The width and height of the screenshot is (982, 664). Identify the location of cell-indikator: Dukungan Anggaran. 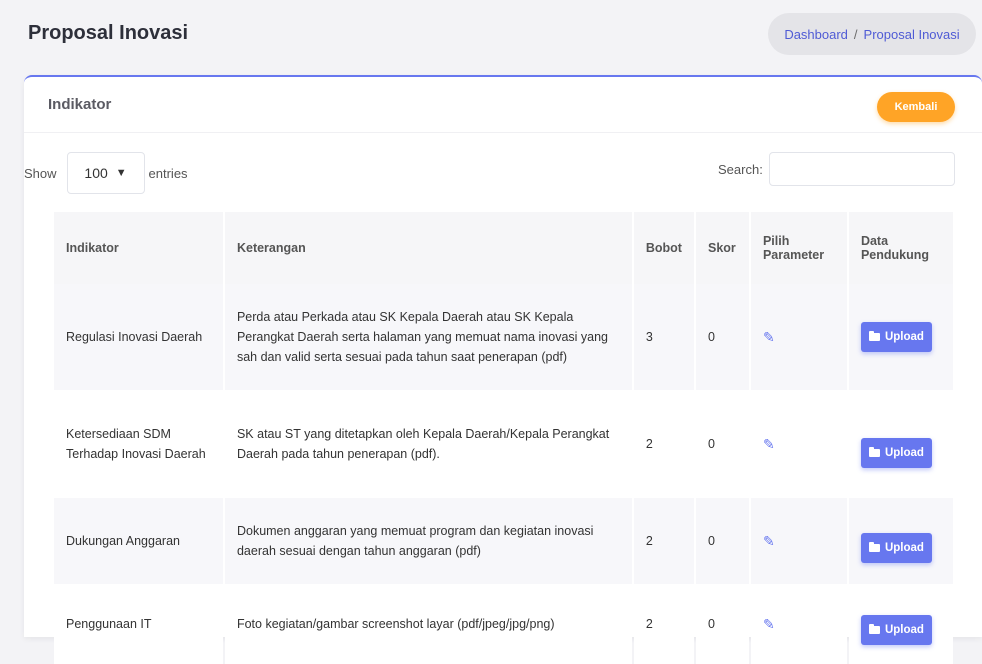
(138, 541).